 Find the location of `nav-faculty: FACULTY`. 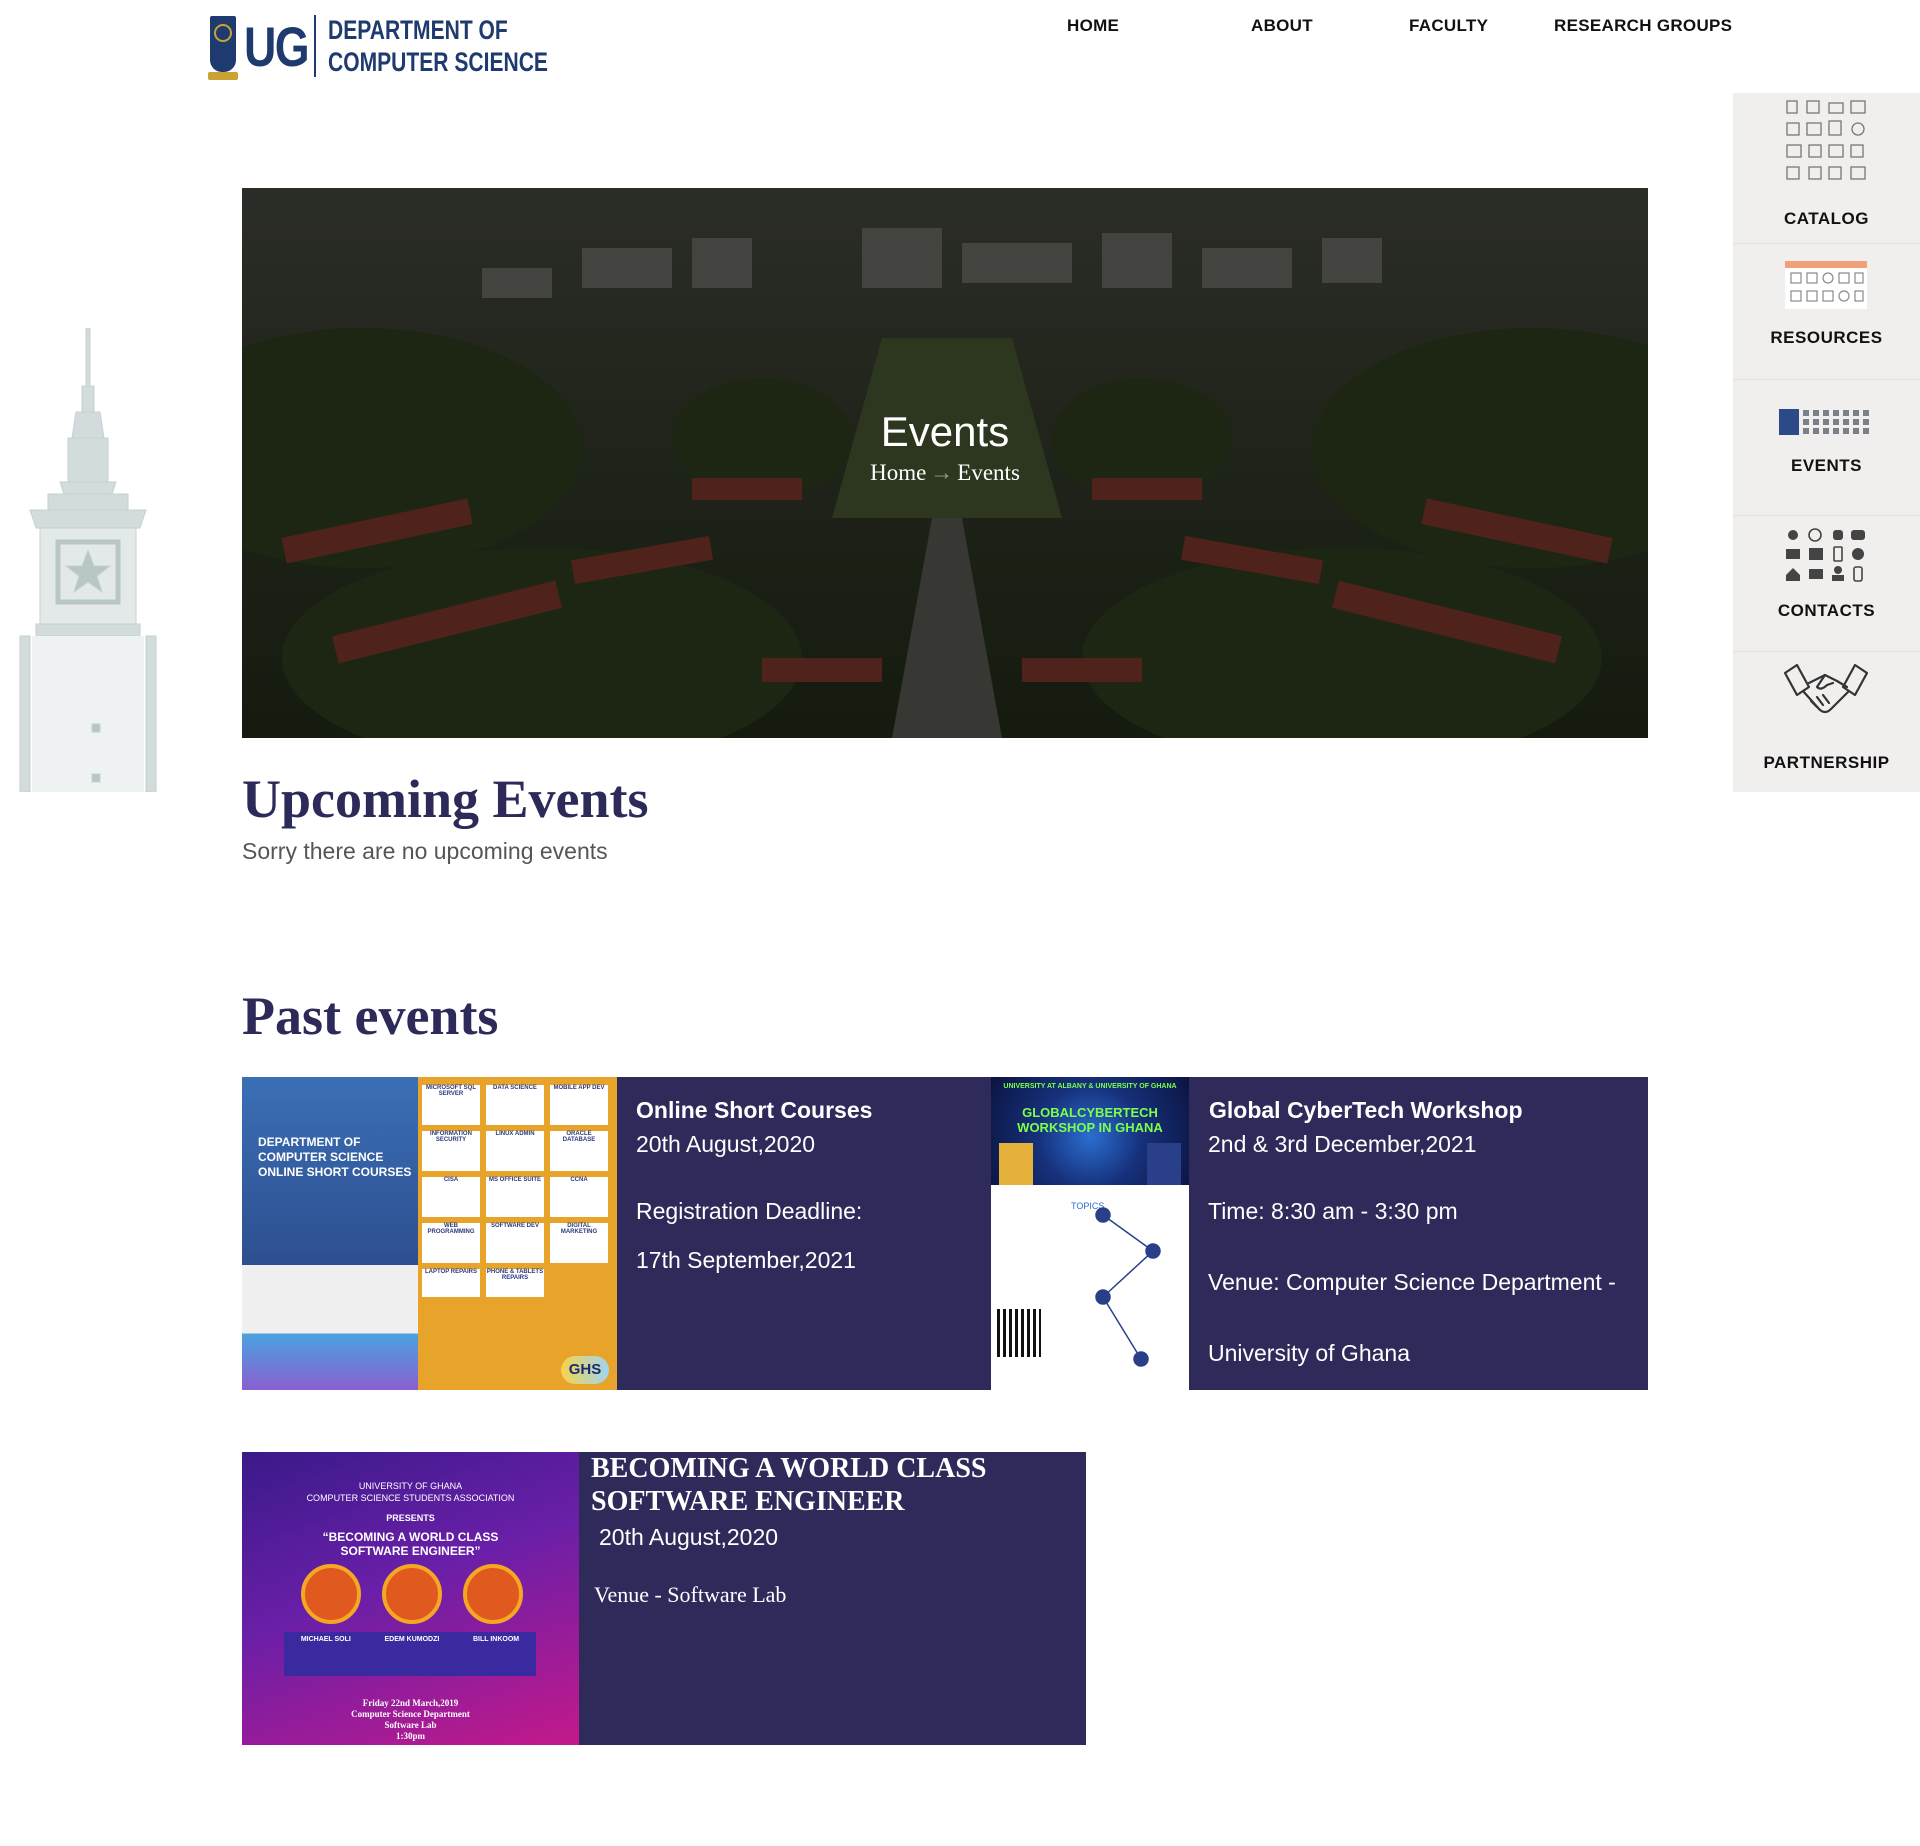

nav-faculty: FACULTY is located at coordinates (1448, 26).